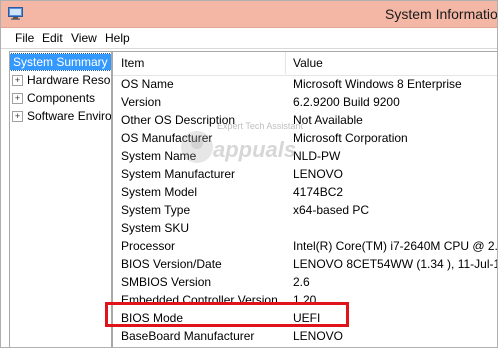  I want to click on row-value: 4174BC2, so click(318, 192).